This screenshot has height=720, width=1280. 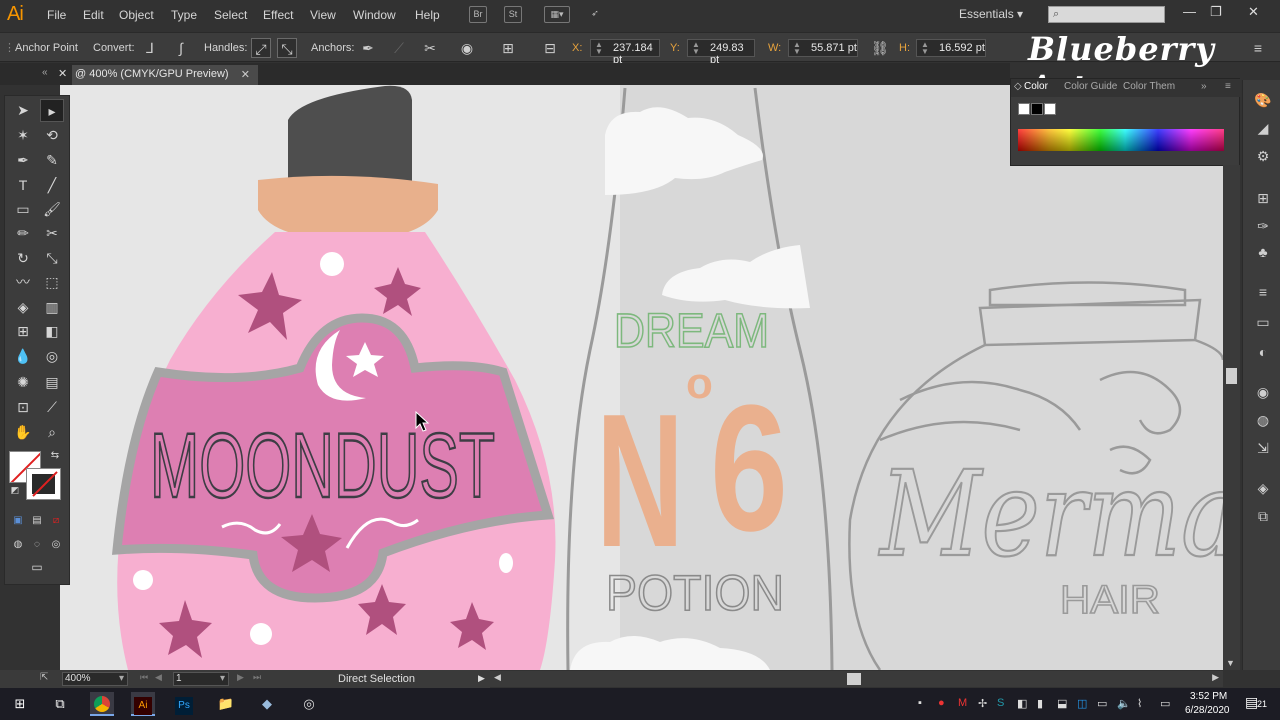 I want to click on slice-tool-icon: ⟋, so click(x=52, y=407).